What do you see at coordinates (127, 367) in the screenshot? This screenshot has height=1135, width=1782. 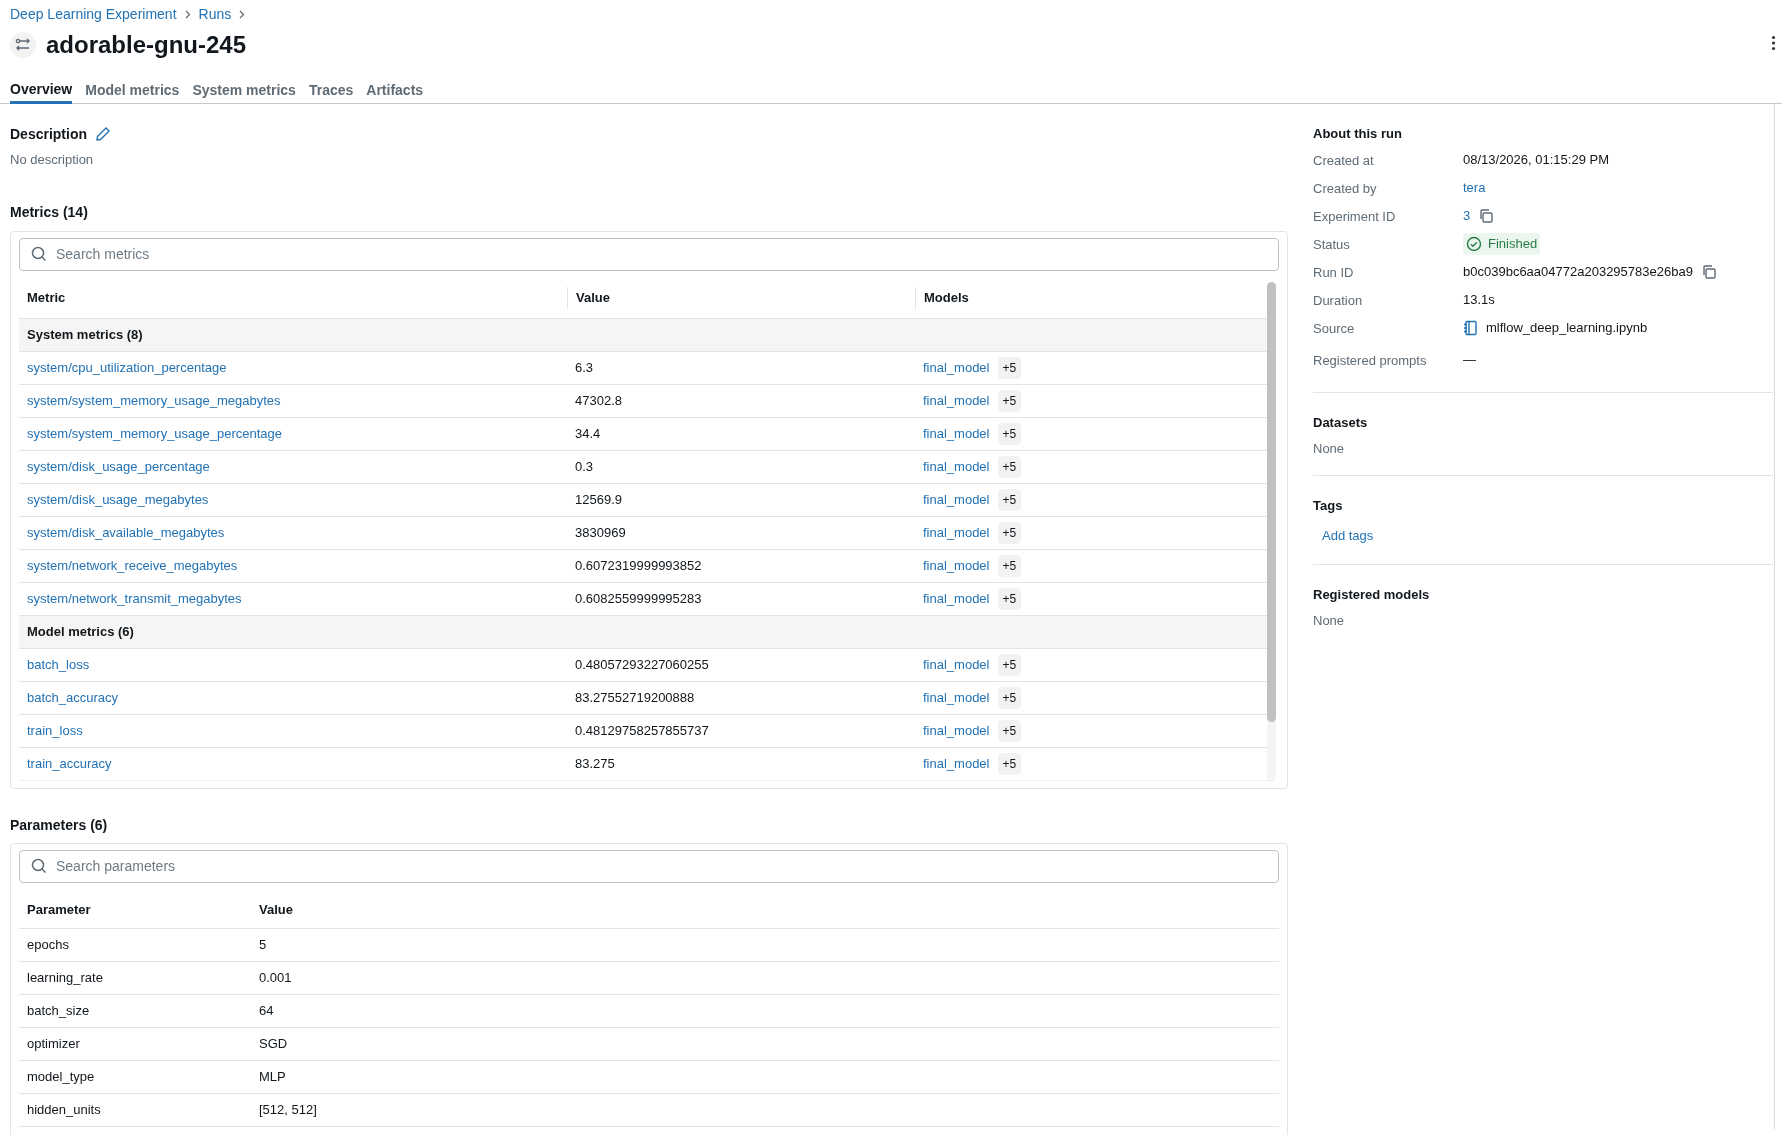 I see `metric-link: system/cpu_utilization_percentage` at bounding box center [127, 367].